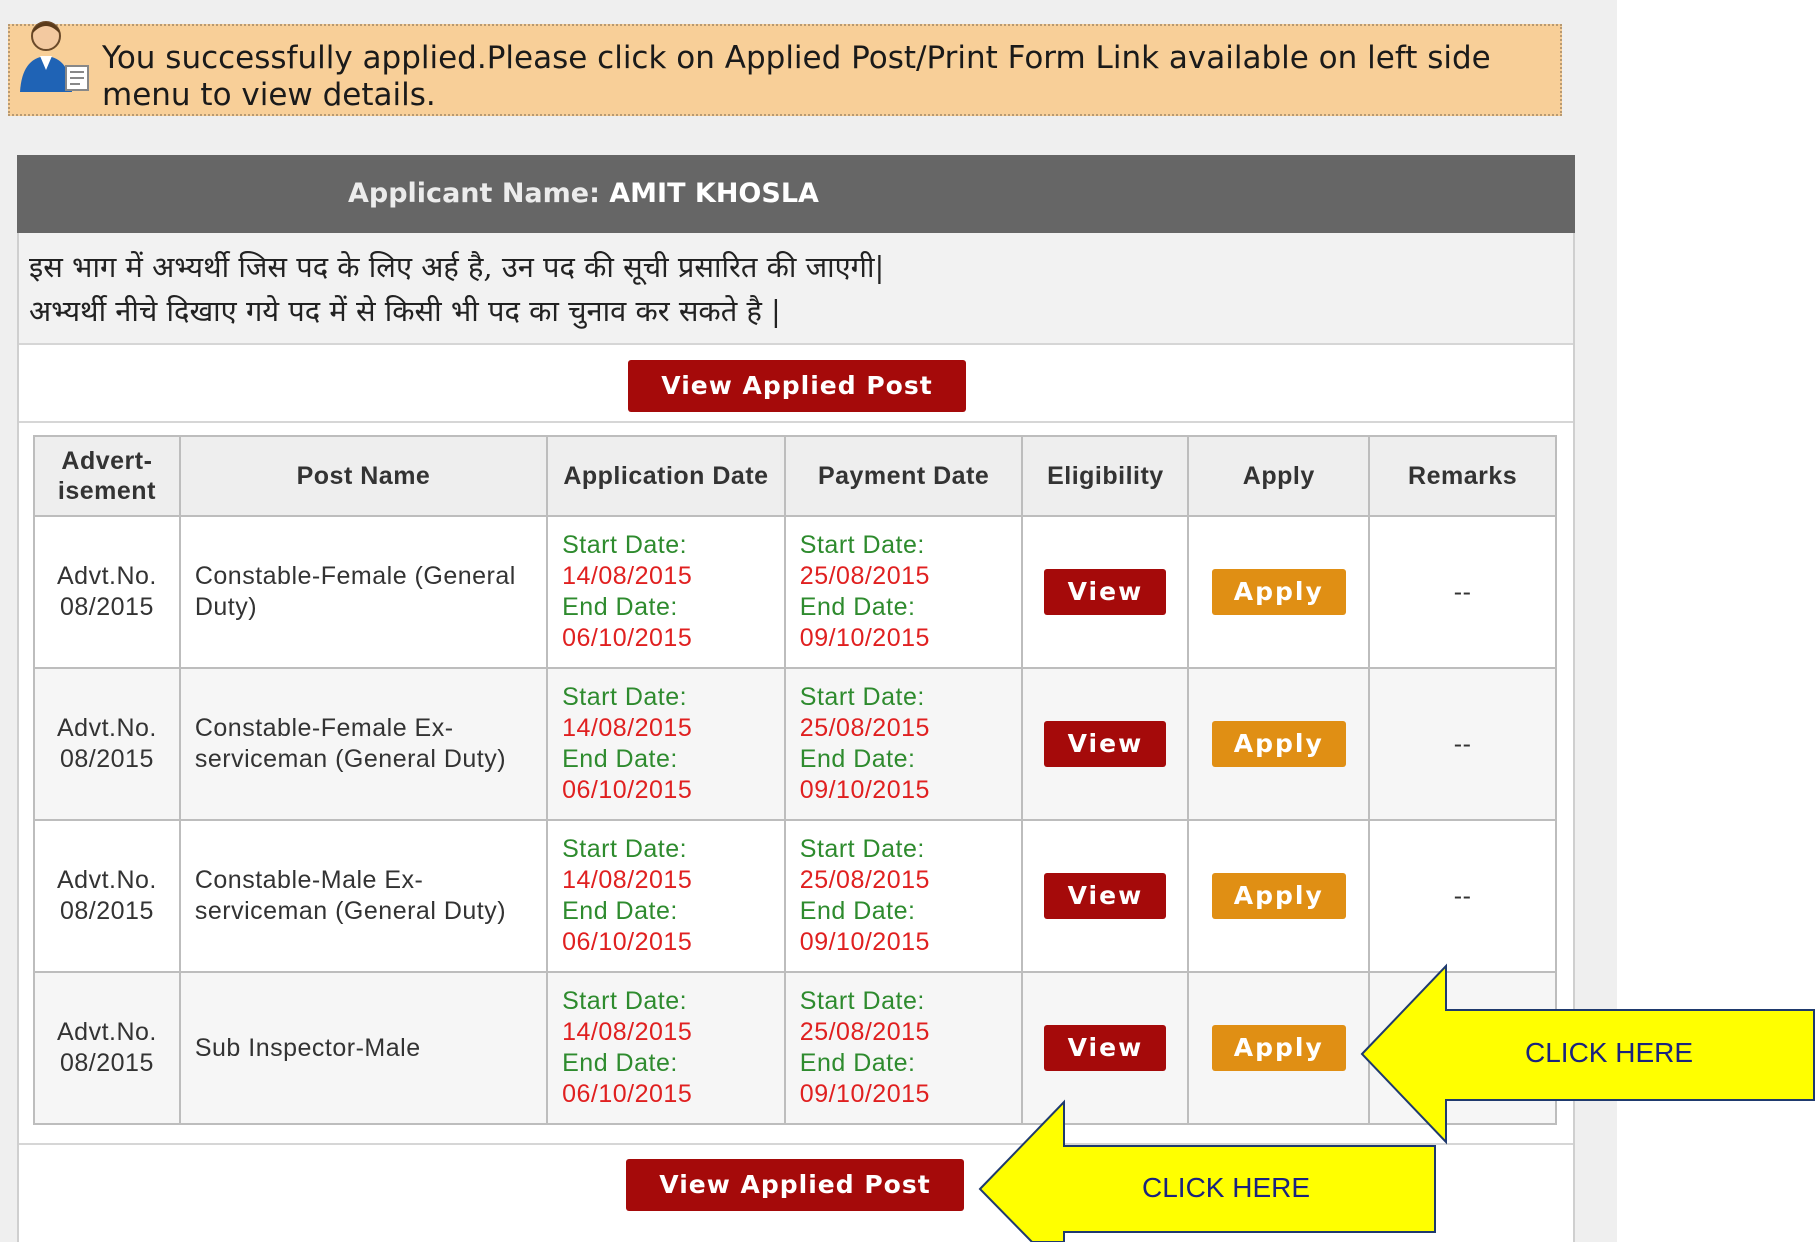  Describe the element at coordinates (903, 476) in the screenshot. I see `header-payment-date: Payment Date` at that location.